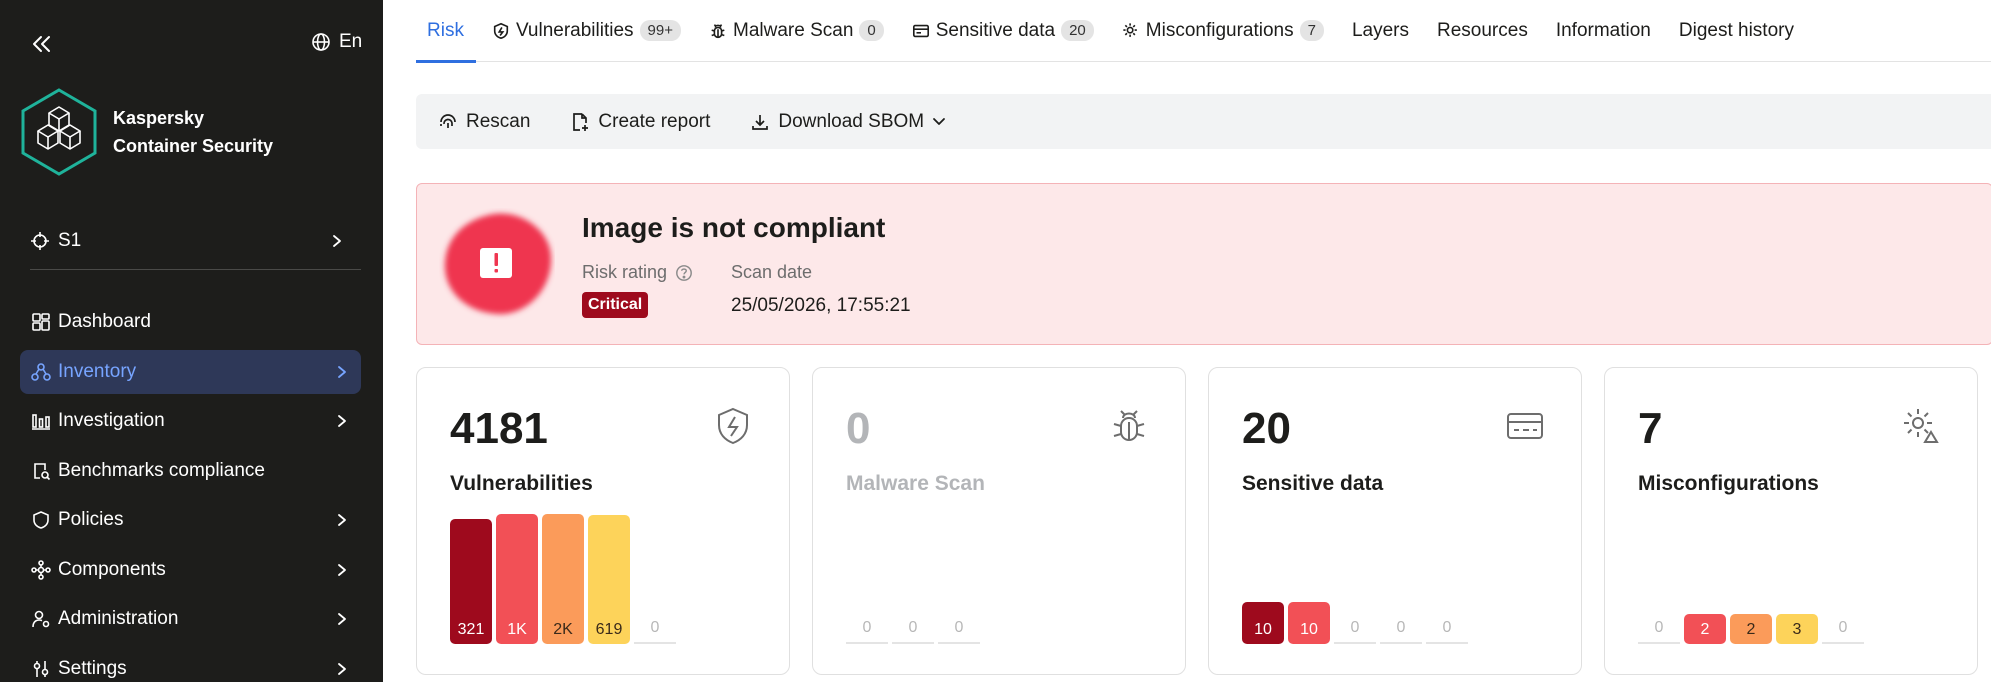 This screenshot has height=682, width=1991. Describe the element at coordinates (848, 122) in the screenshot. I see `download-sbom-button: Download SBOM` at that location.